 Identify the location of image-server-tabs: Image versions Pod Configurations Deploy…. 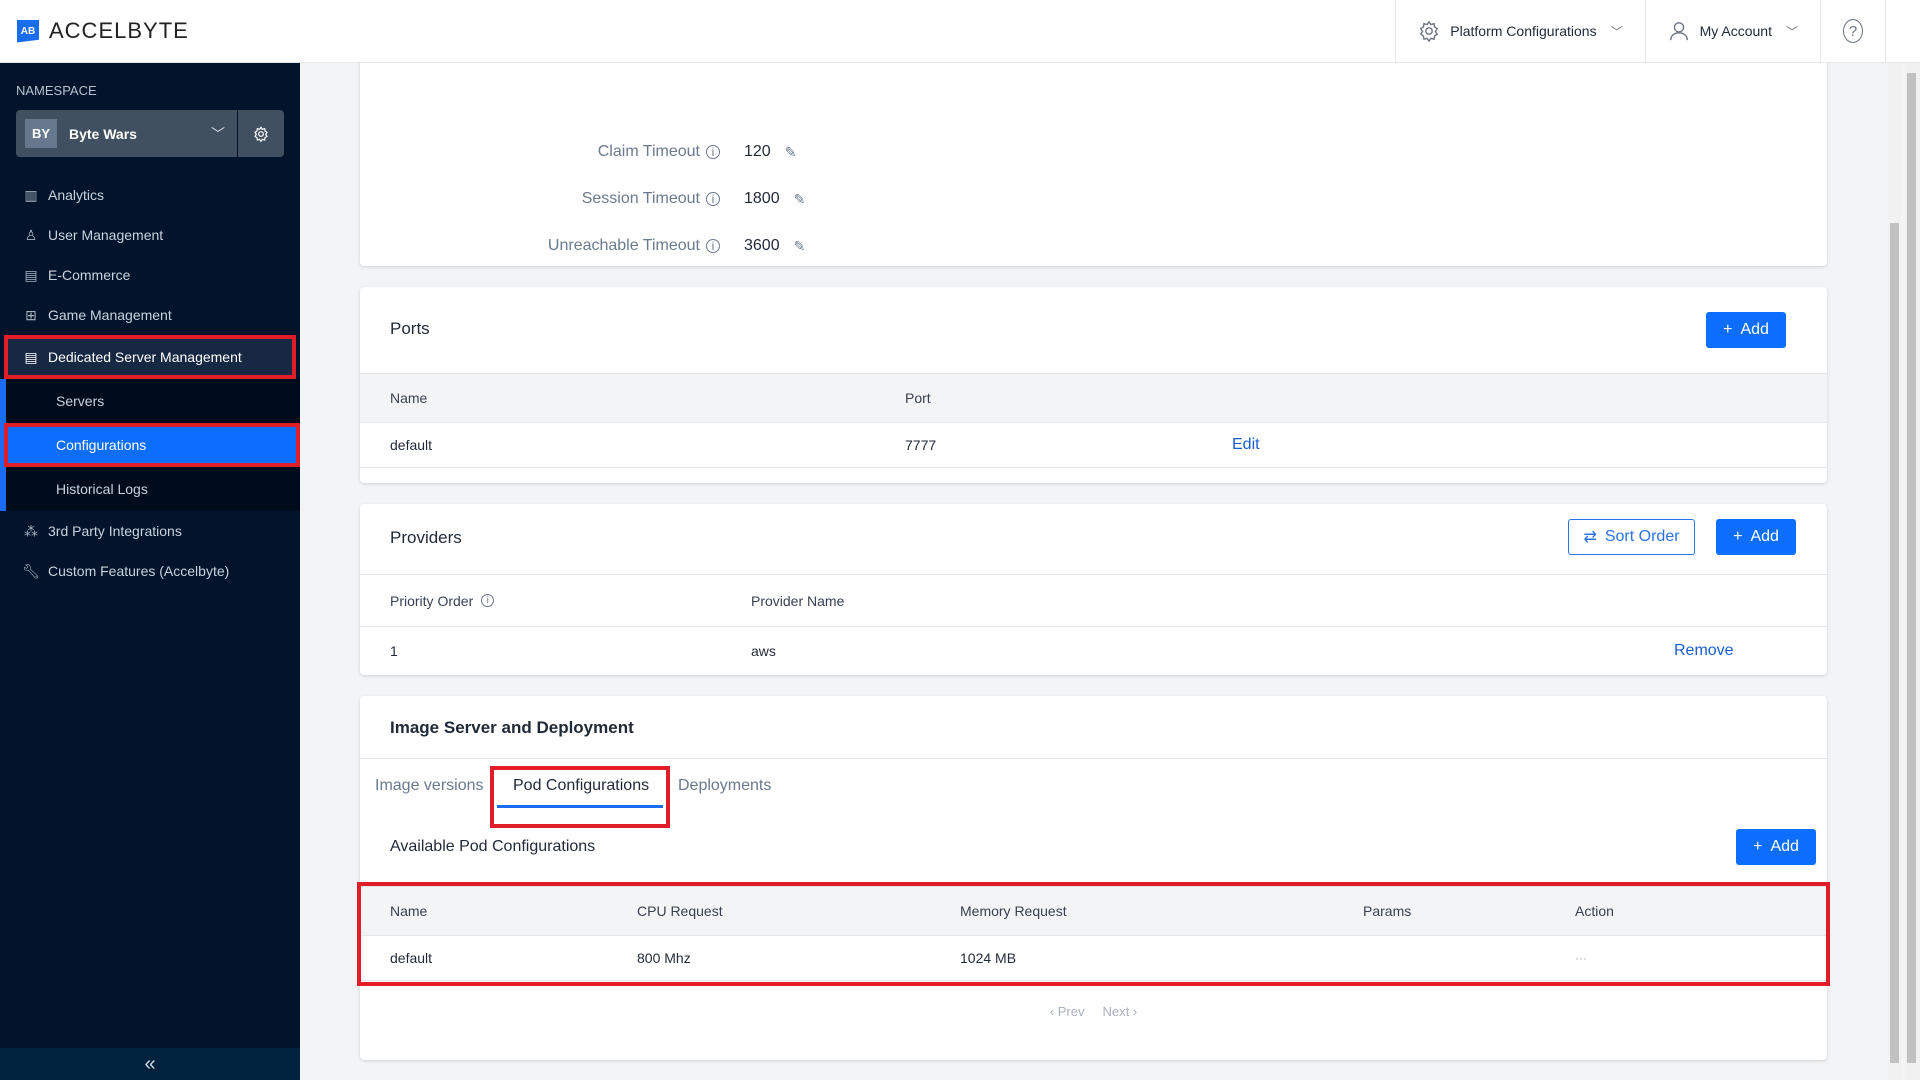
(1093, 793).